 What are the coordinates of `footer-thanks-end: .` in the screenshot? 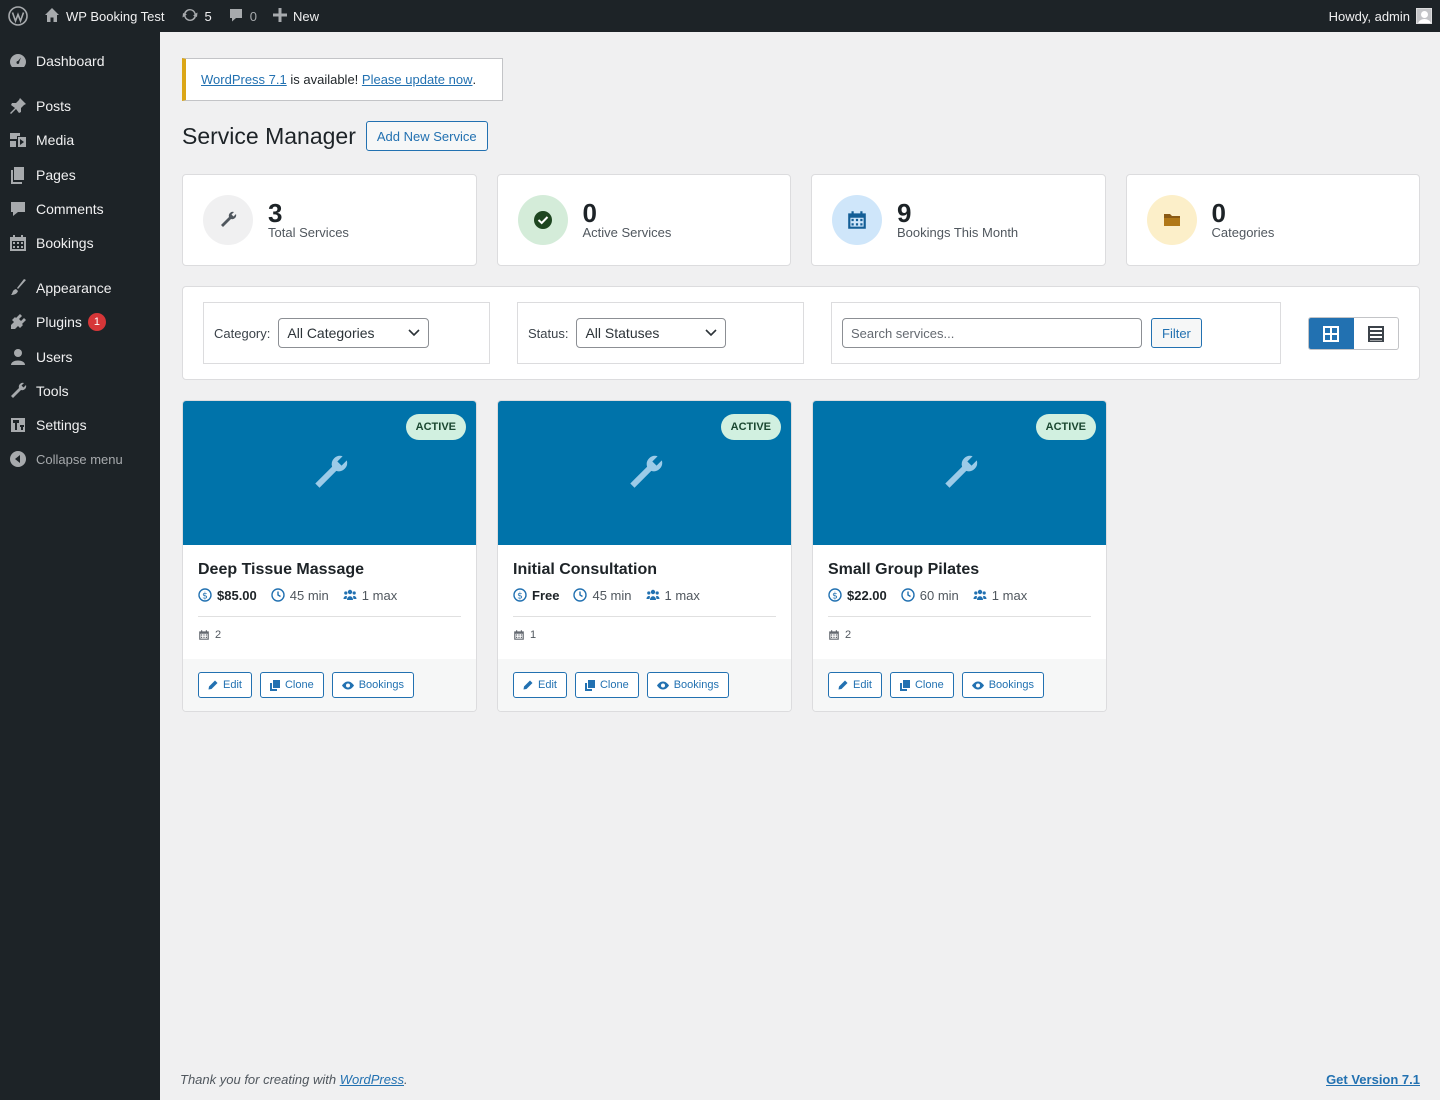 It's located at (406, 1079).